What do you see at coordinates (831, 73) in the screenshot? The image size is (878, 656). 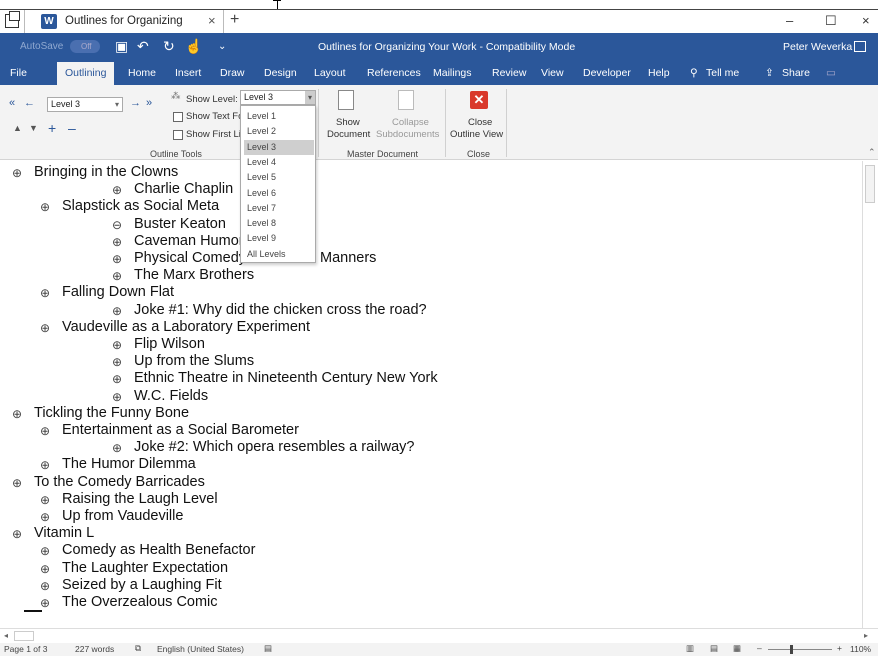 I see `comments-icon: ▭` at bounding box center [831, 73].